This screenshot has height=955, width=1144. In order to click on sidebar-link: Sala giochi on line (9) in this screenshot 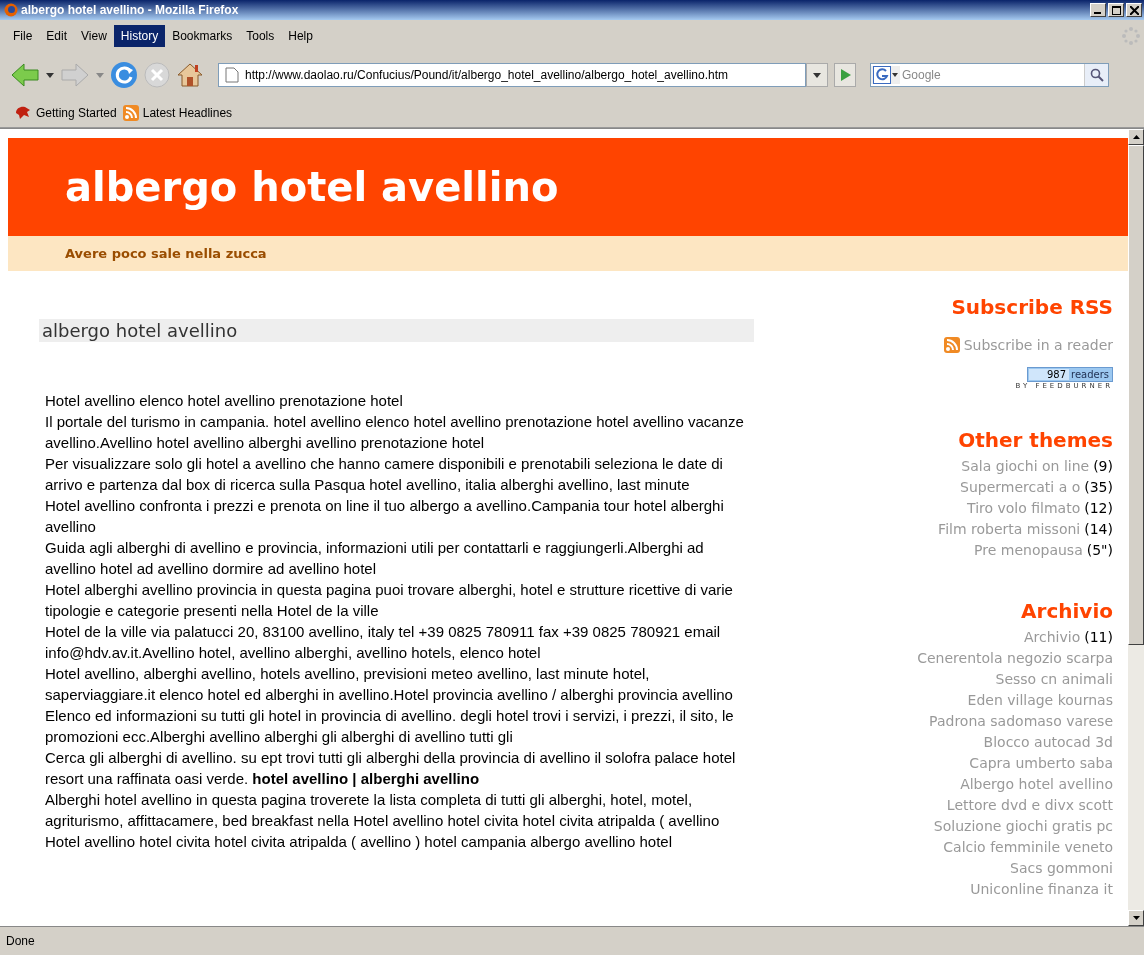, I will do `click(1037, 466)`.